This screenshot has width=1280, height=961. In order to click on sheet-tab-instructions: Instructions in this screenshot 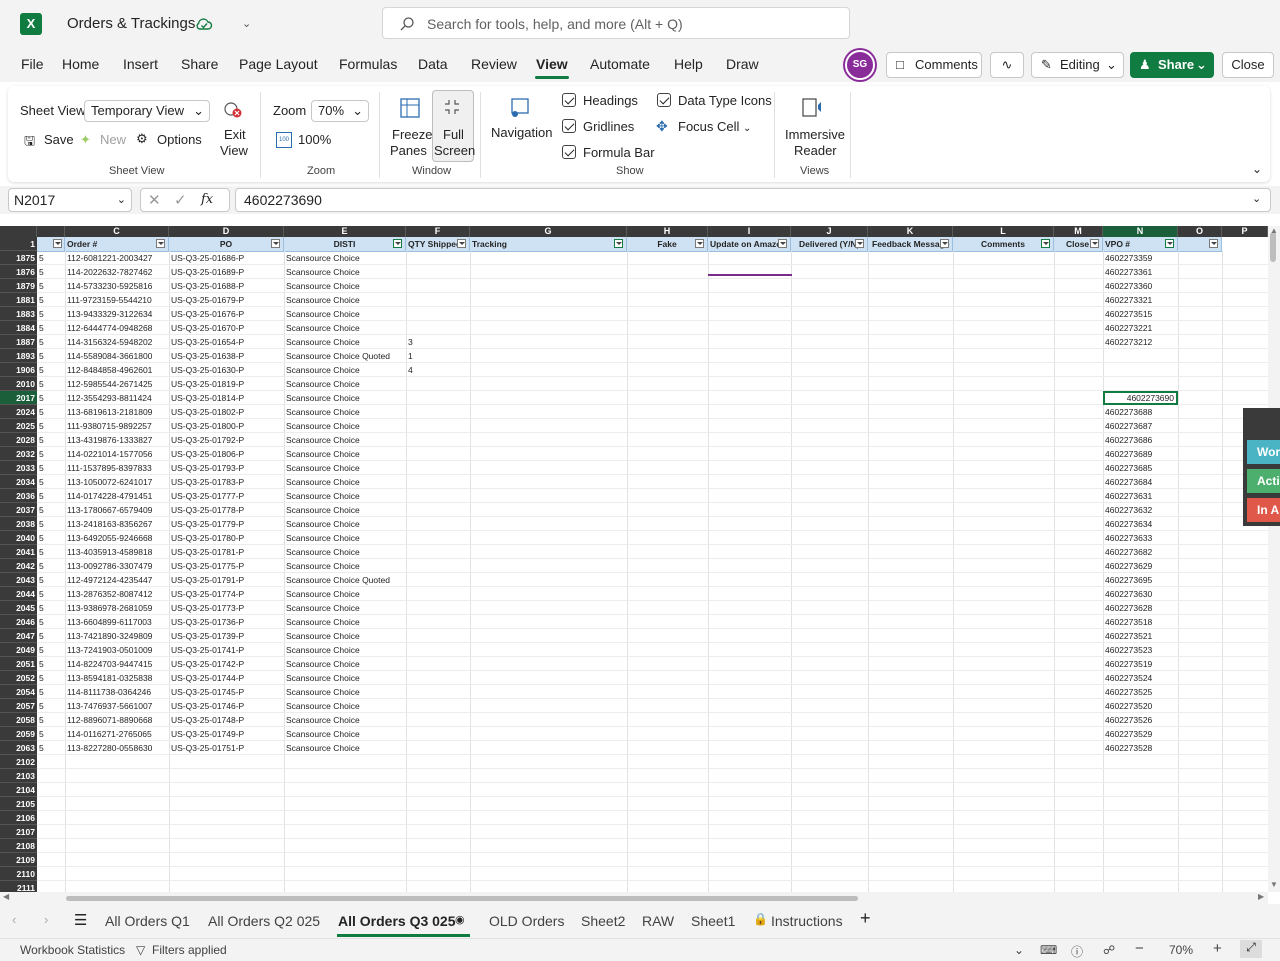, I will do `click(807, 921)`.